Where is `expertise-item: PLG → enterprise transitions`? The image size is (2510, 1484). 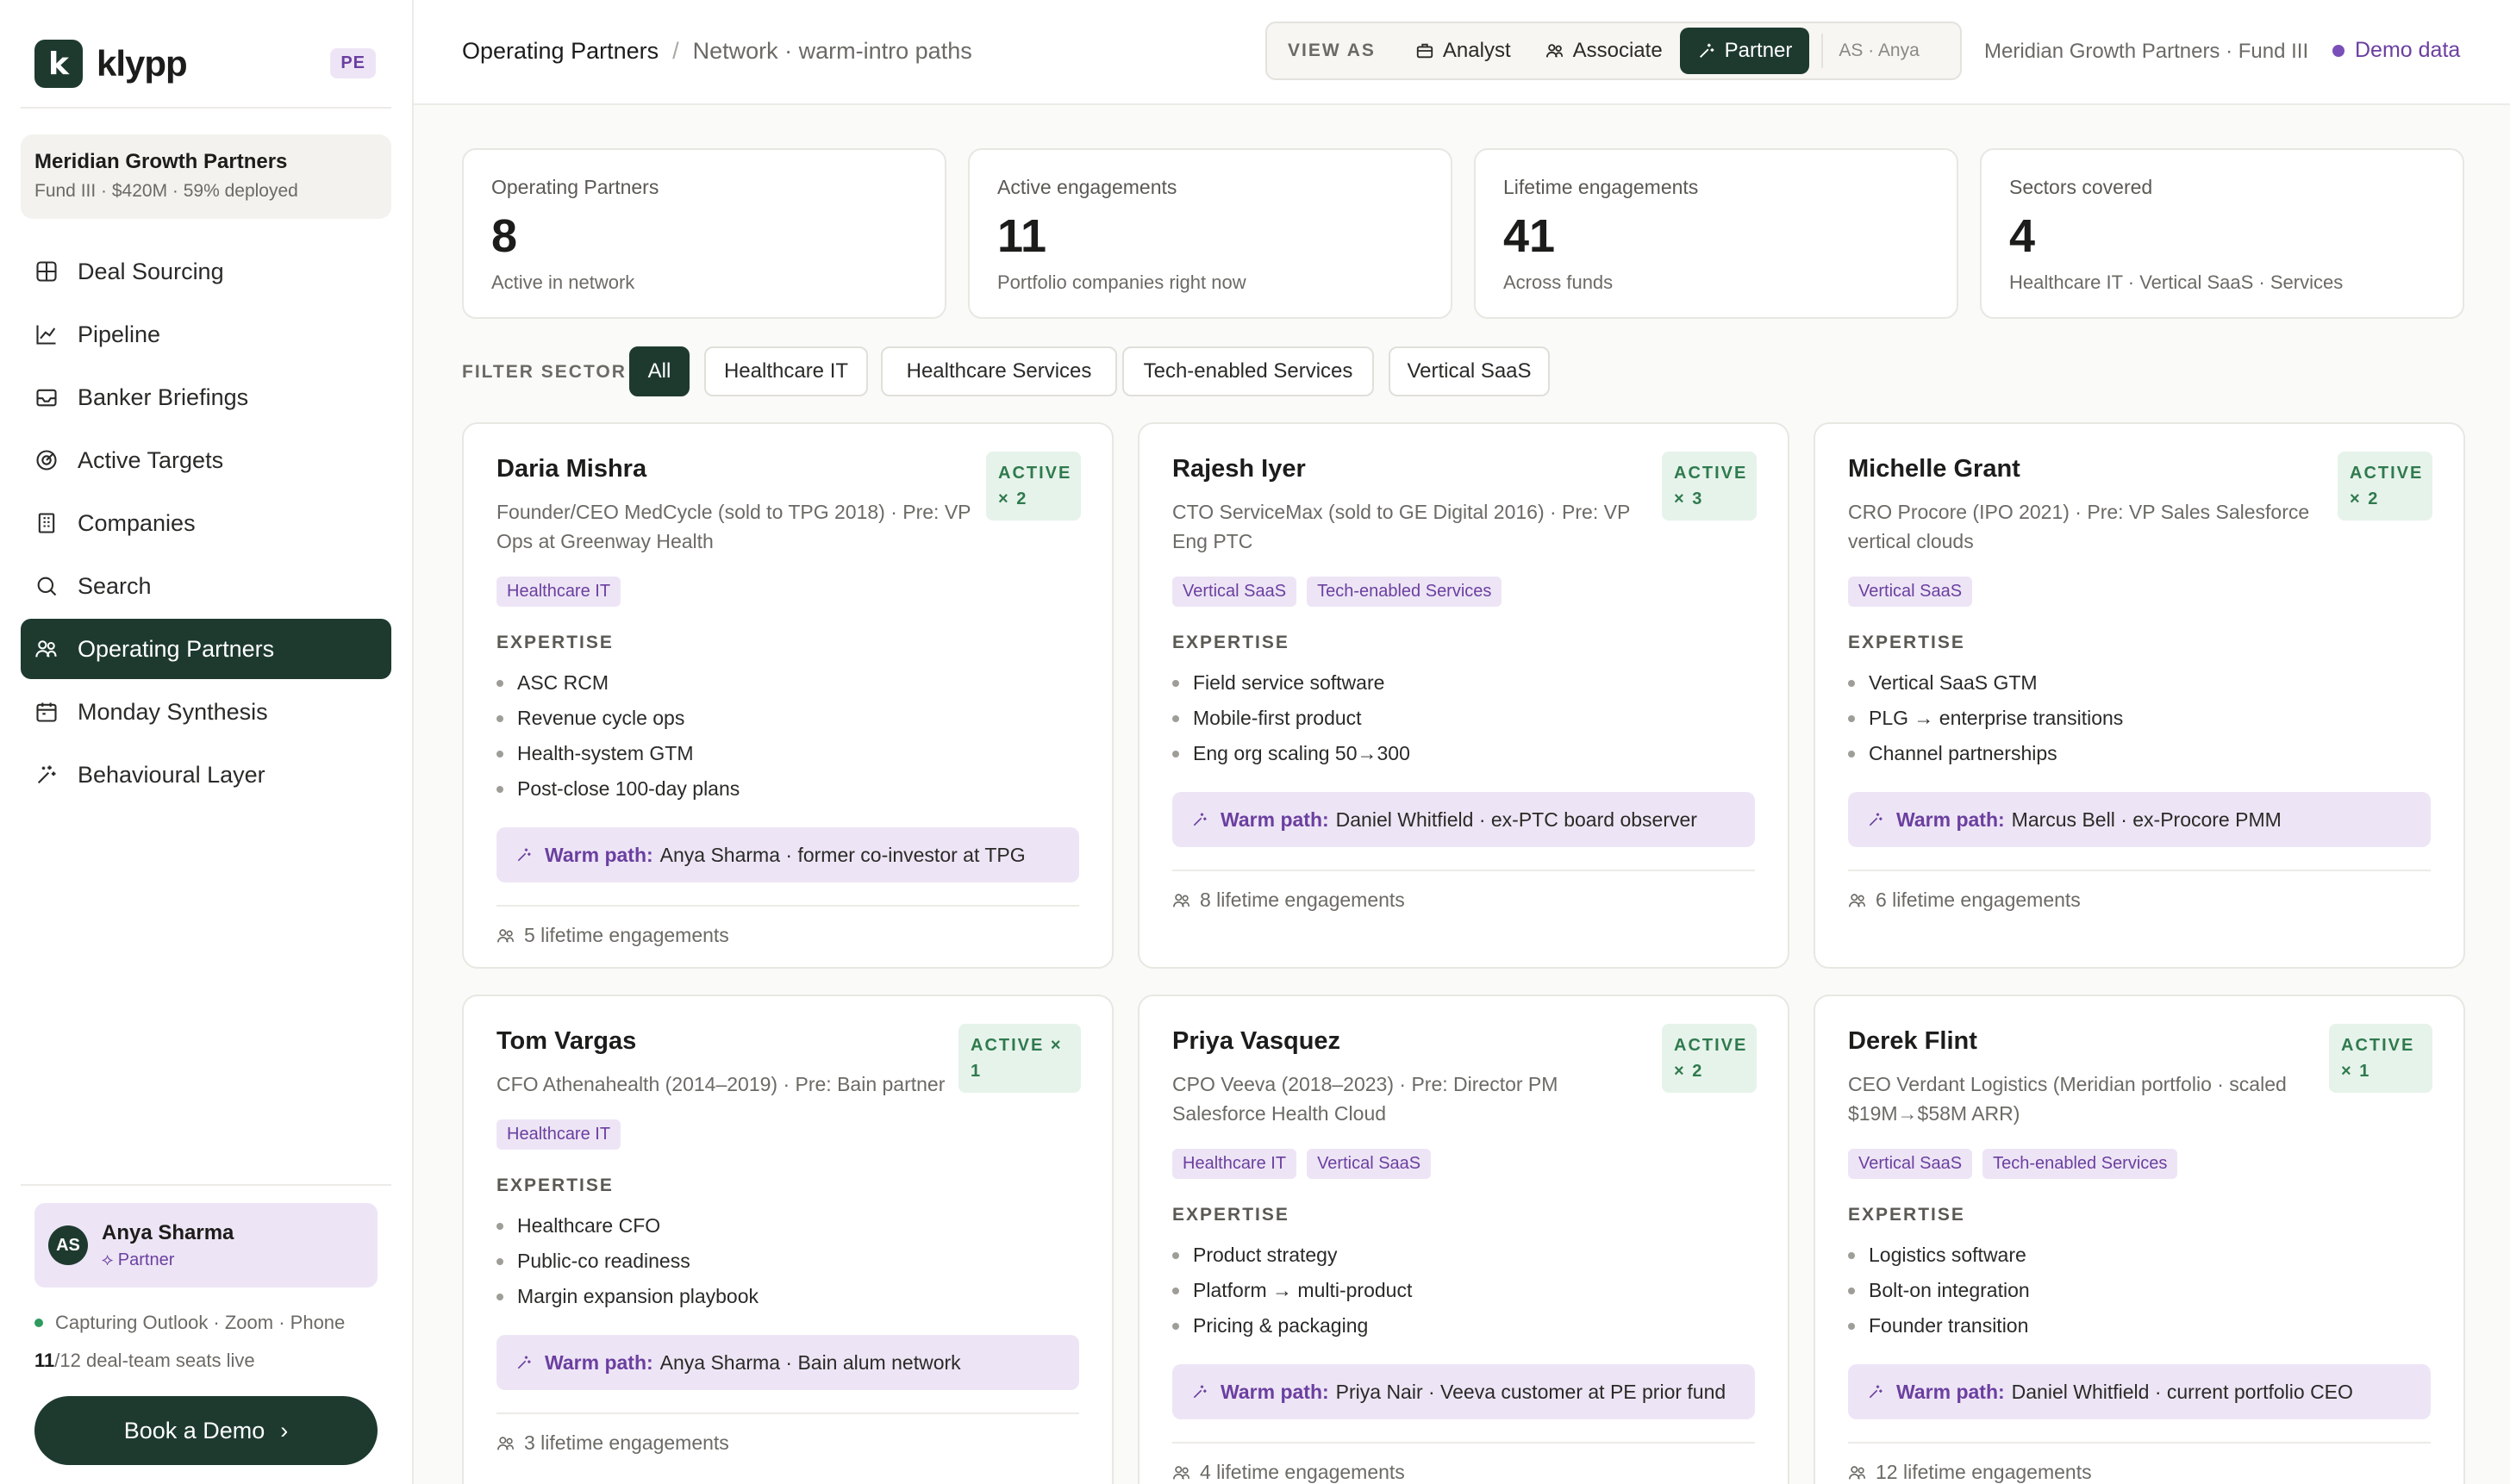
expertise-item: PLG → enterprise transitions is located at coordinates (2139, 719).